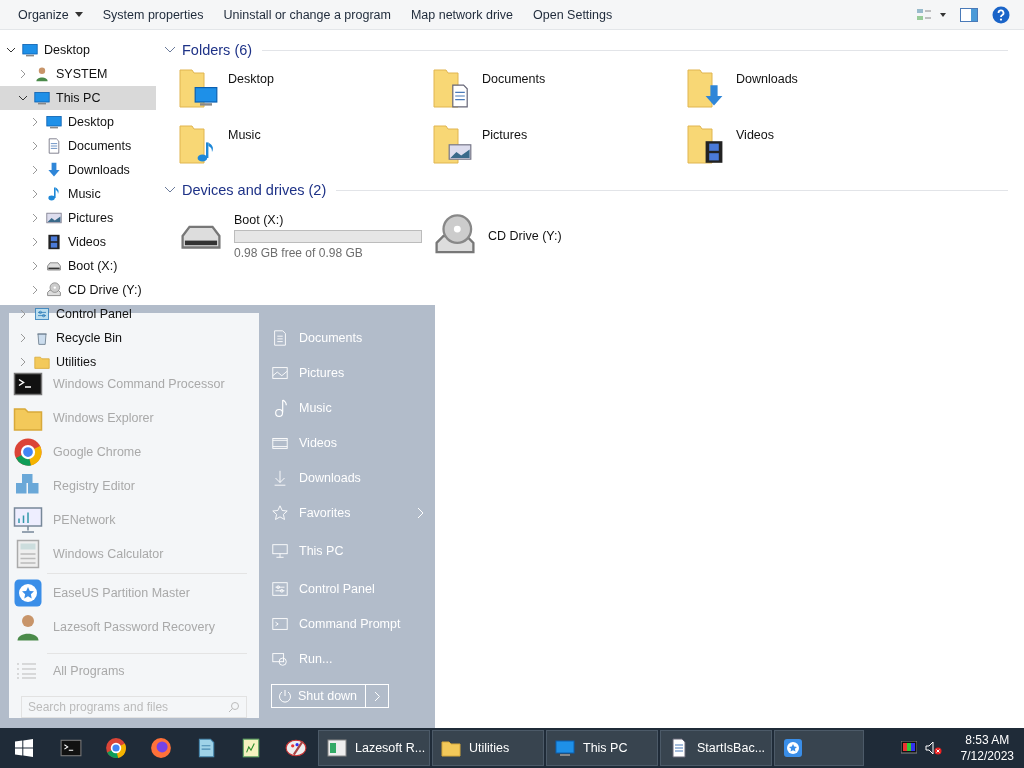 The height and width of the screenshot is (768, 1024). Describe the element at coordinates (337, 748) in the screenshot. I see `window-icon` at that location.